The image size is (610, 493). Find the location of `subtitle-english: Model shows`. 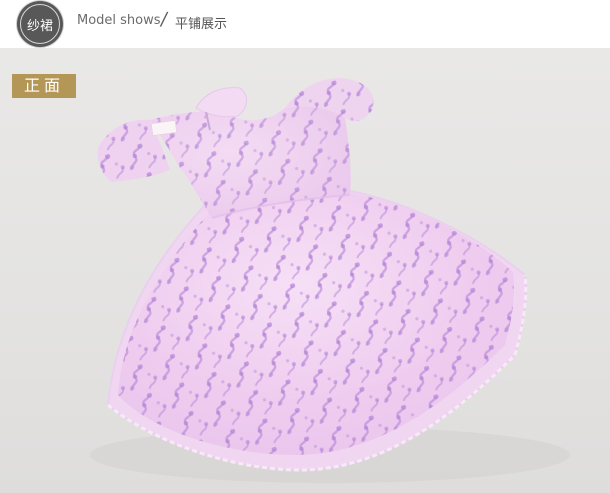

subtitle-english: Model shows is located at coordinates (119, 20).